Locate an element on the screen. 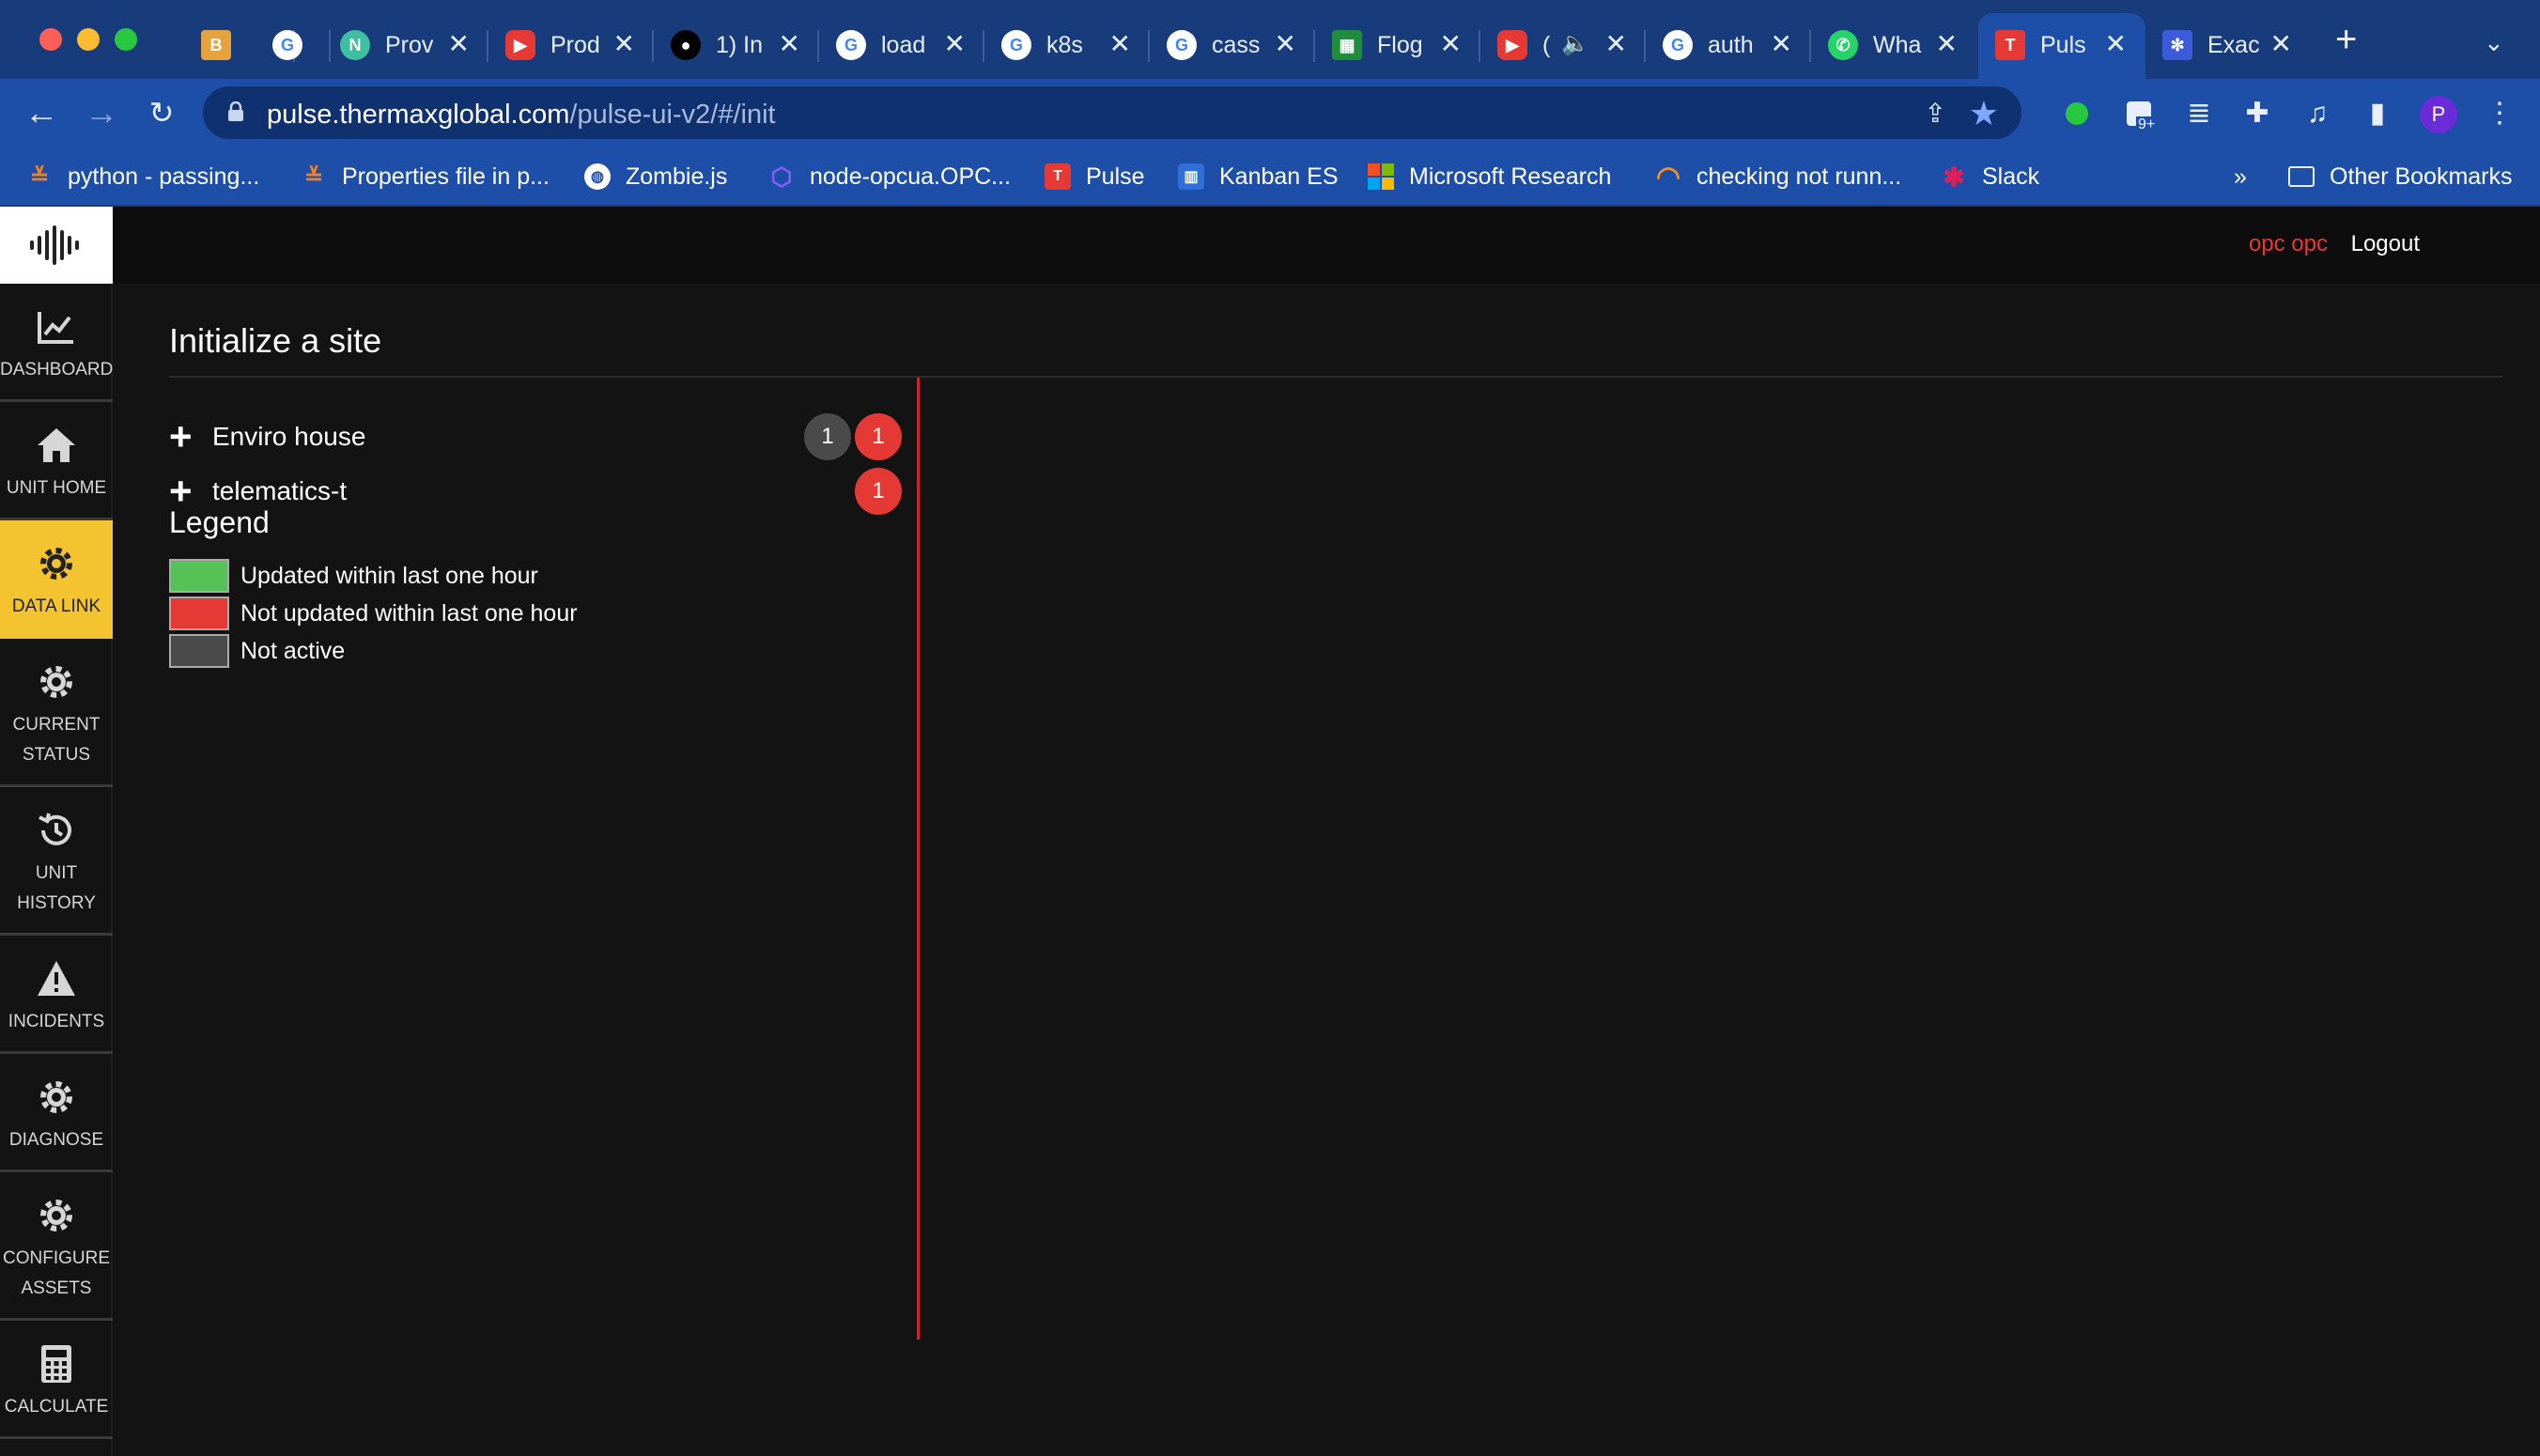  globe-icon: ◍ is located at coordinates (597, 176).